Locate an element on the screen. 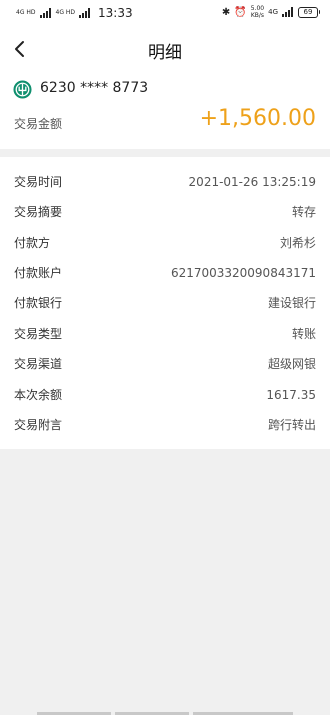 This screenshot has width=330, height=715. detail-row: 付款账户 6217003320090843171 is located at coordinates (165, 273).